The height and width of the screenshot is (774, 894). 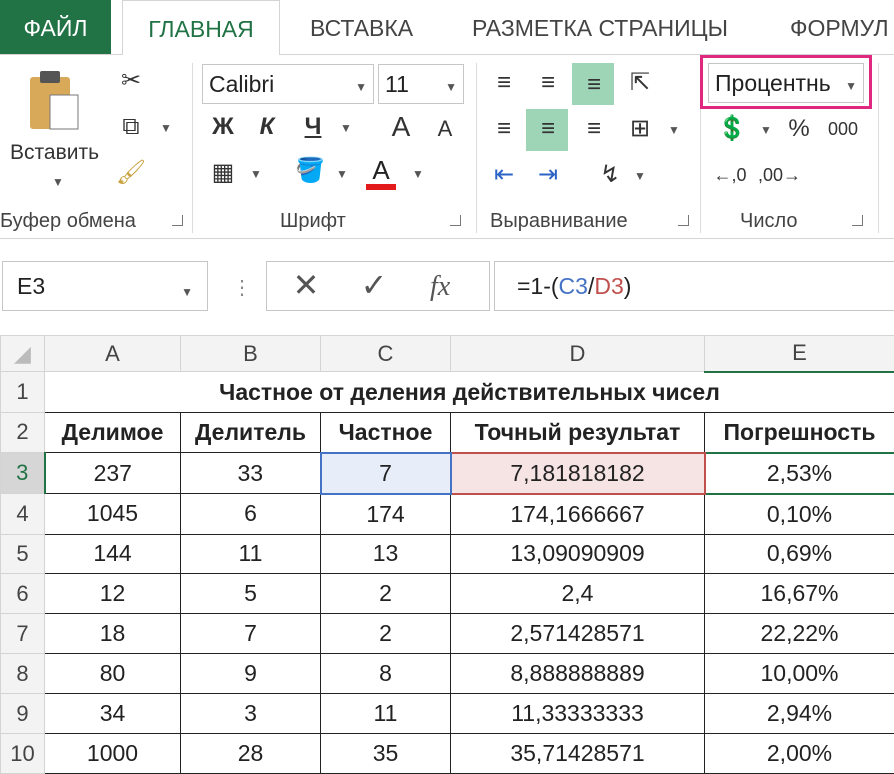 I want to click on thousands-button: 000, so click(x=843, y=129).